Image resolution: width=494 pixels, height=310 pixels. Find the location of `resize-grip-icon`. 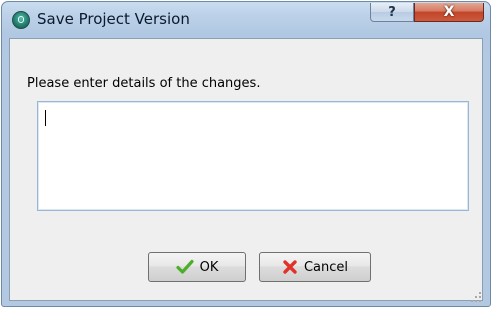

resize-grip-icon is located at coordinates (476, 297).